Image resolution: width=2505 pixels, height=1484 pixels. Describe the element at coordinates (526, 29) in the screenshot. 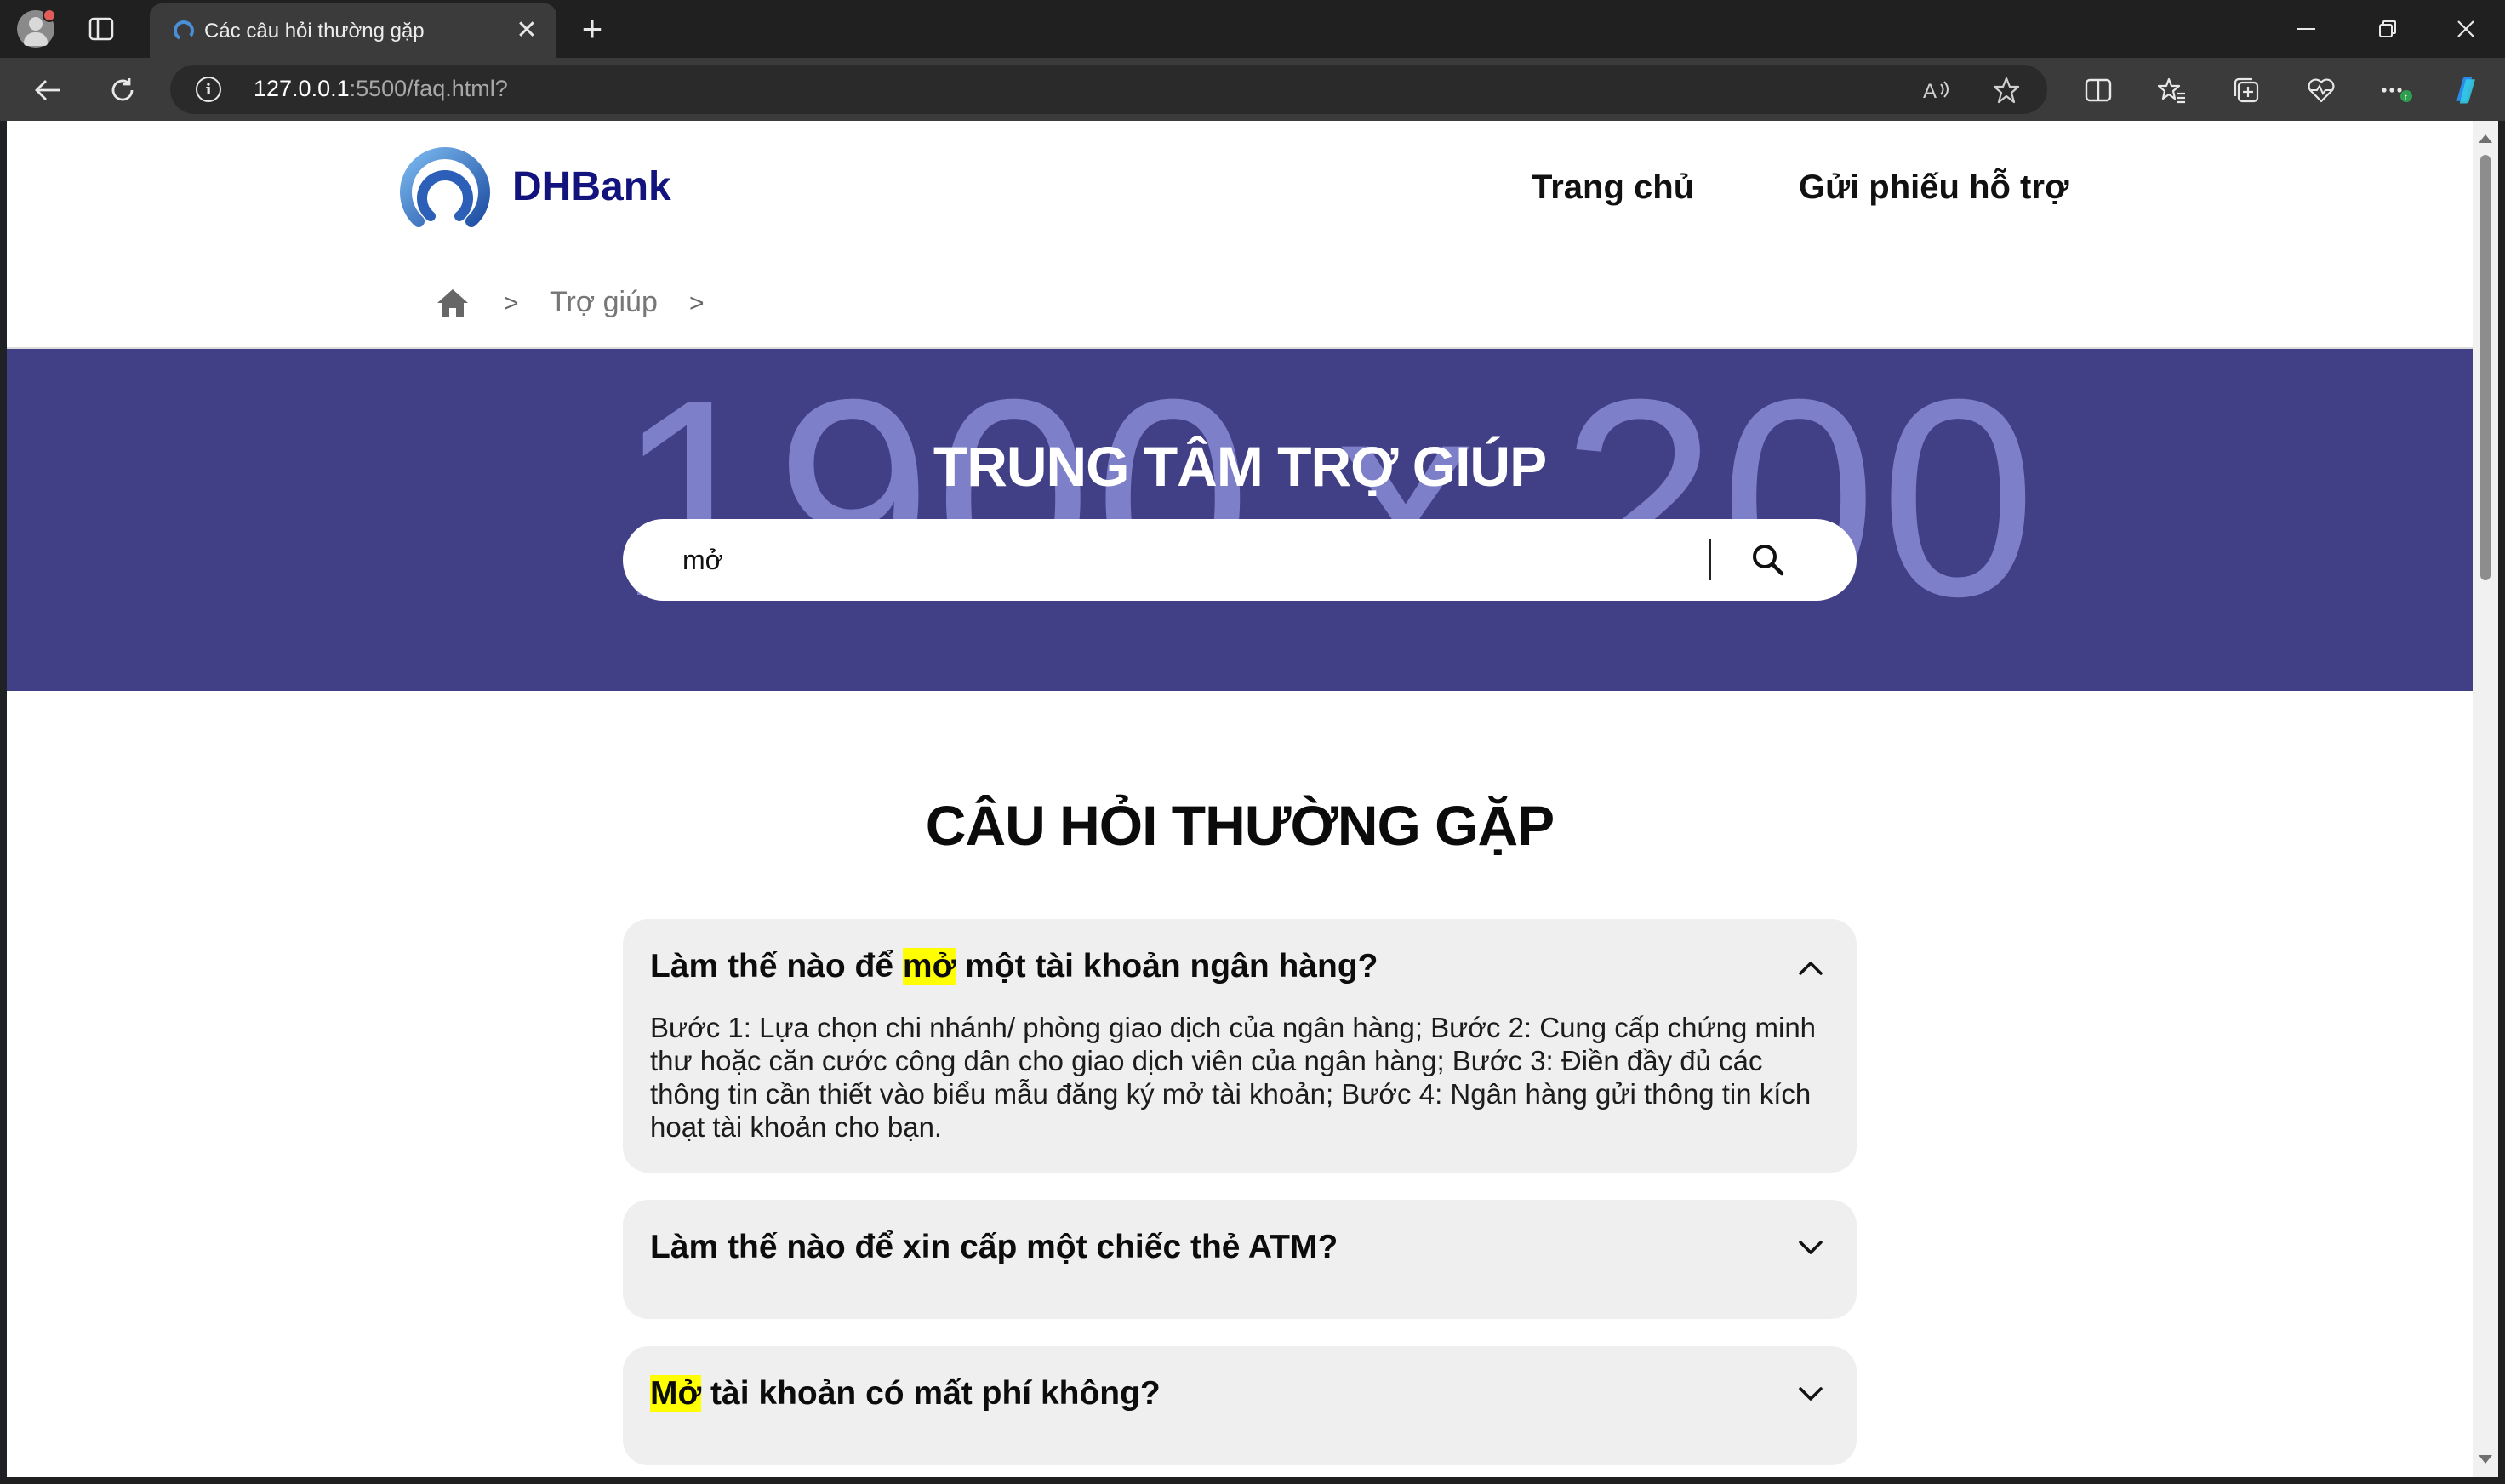

I see `close-tab-icon: ✕` at that location.